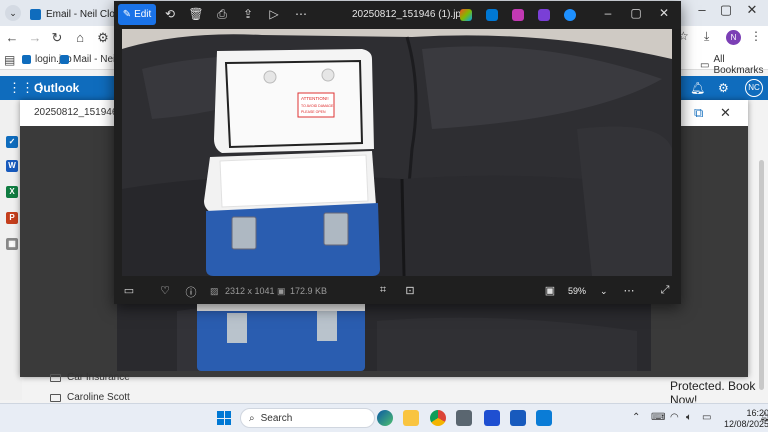 The height and width of the screenshot is (432, 768). What do you see at coordinates (544, 15) in the screenshot?
I see `photos-editor-icon` at bounding box center [544, 15].